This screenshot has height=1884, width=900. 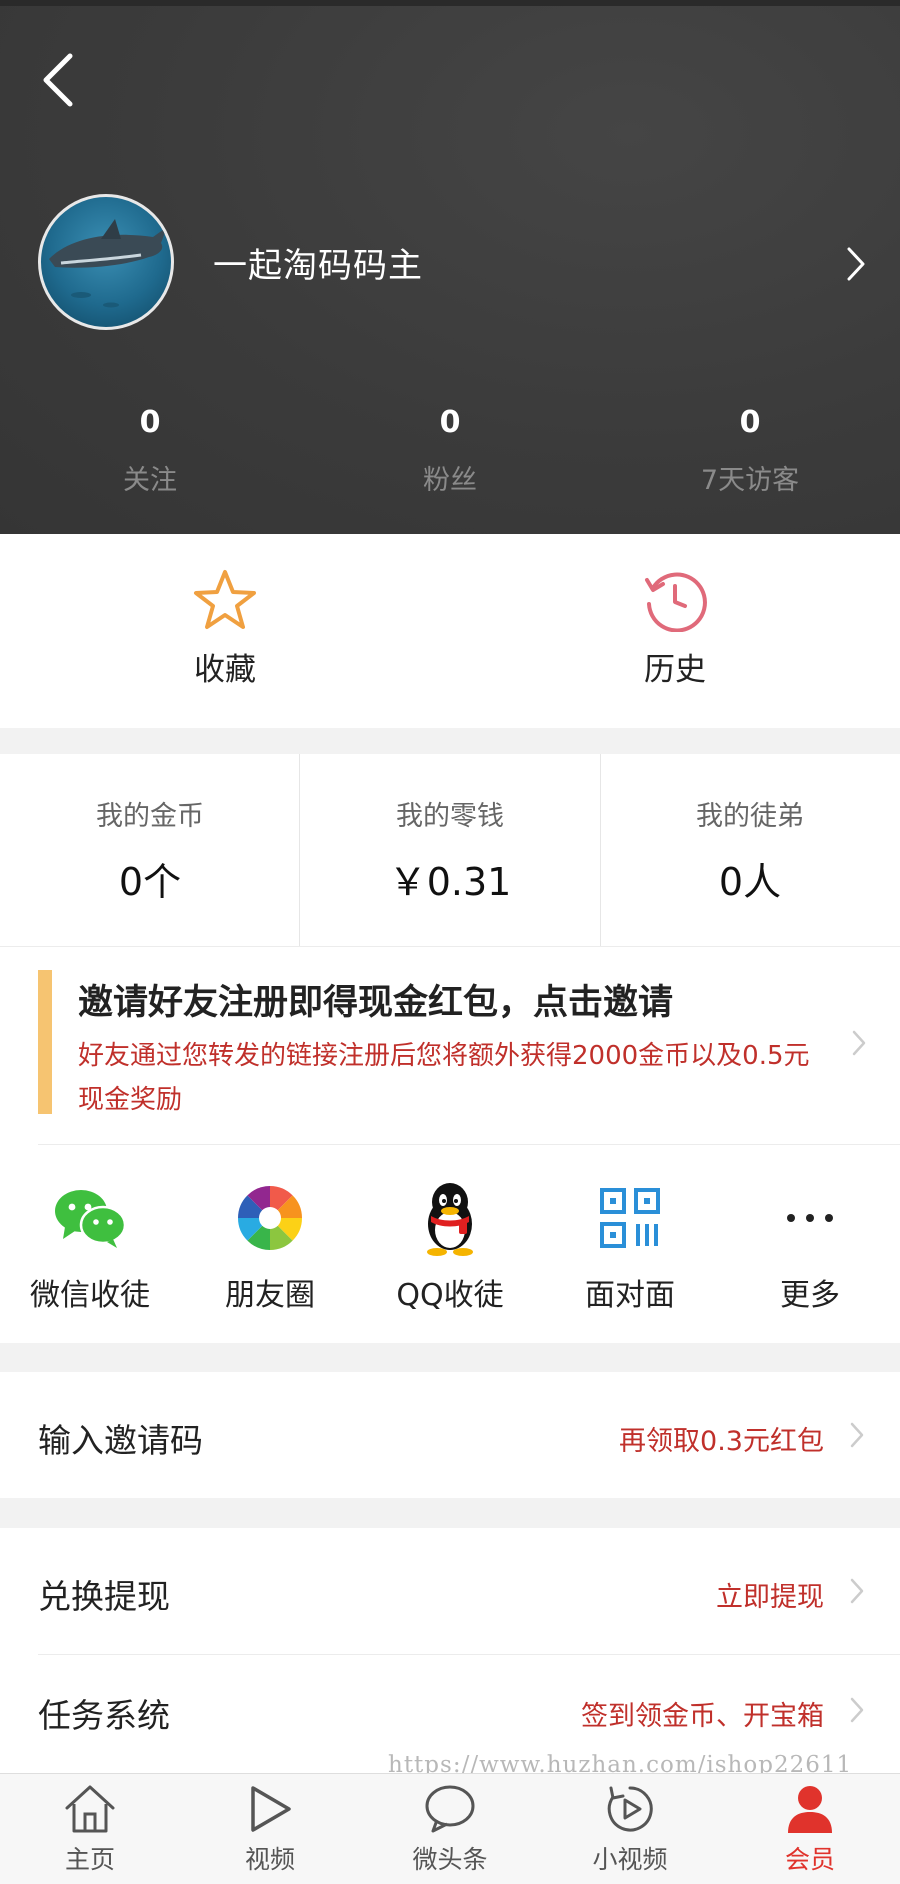 What do you see at coordinates (150, 850) in the screenshot?
I see `coins-cell: 我的金币 0个` at bounding box center [150, 850].